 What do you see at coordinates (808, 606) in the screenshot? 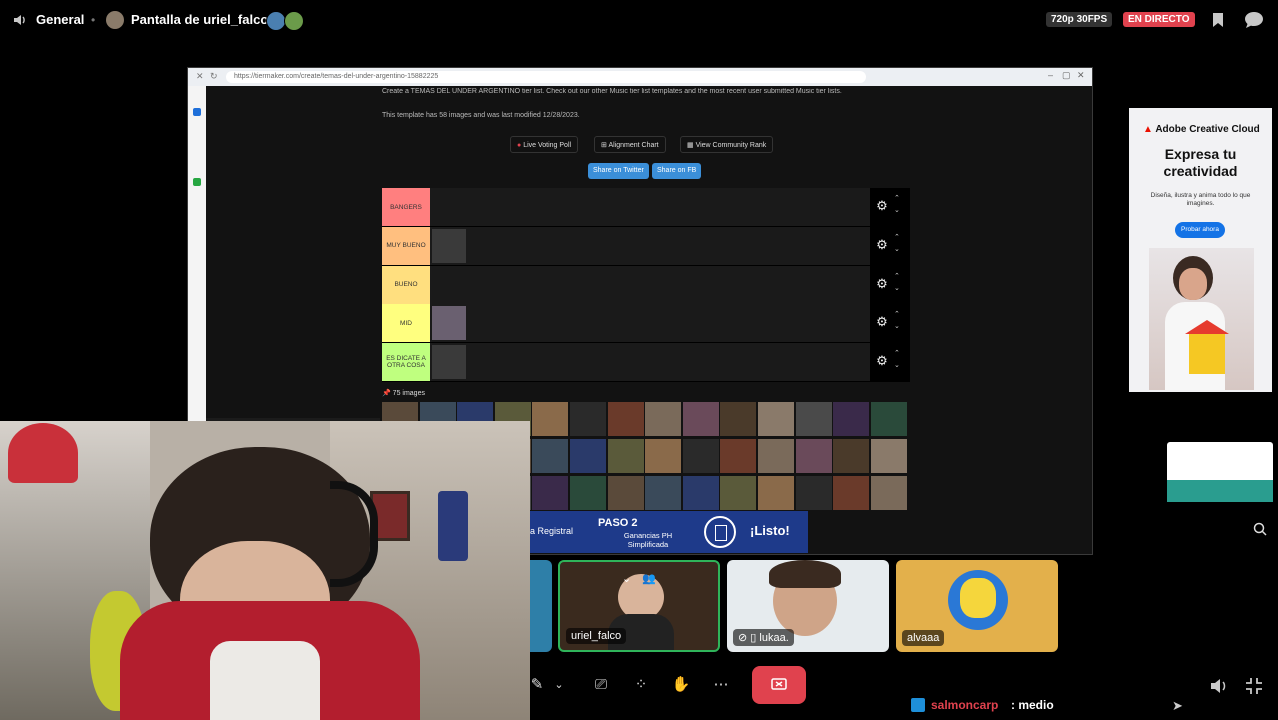
I see `participant-tile: ⊘ ▯ lukaa.` at bounding box center [808, 606].